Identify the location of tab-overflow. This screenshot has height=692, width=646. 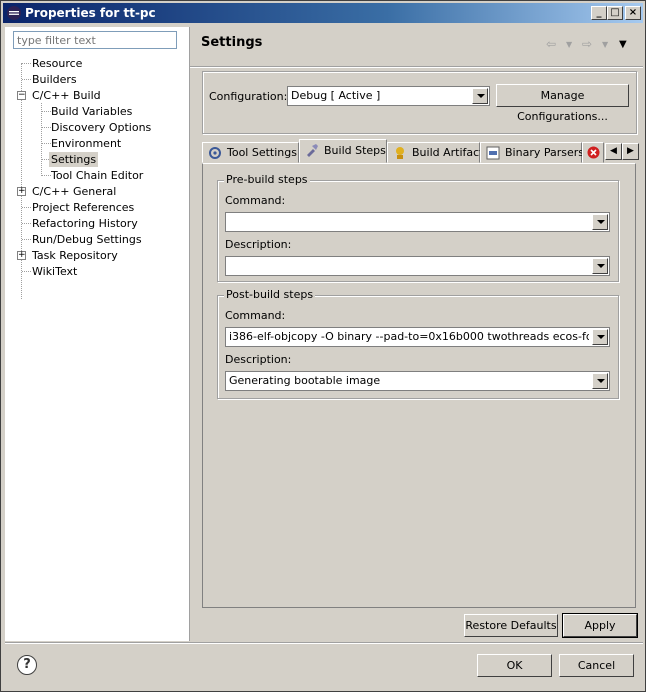
(593, 152).